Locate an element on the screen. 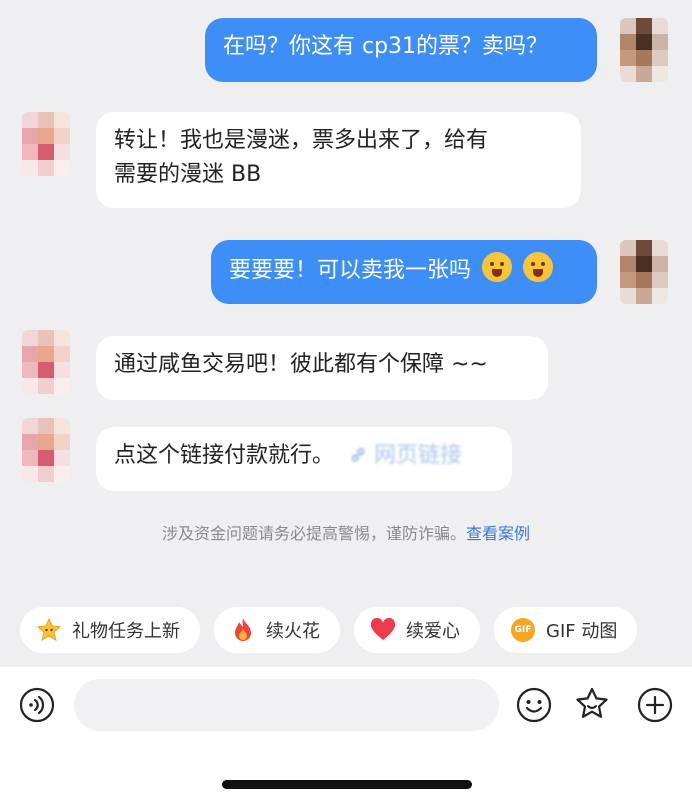  chip-label: 续火花 is located at coordinates (293, 631).